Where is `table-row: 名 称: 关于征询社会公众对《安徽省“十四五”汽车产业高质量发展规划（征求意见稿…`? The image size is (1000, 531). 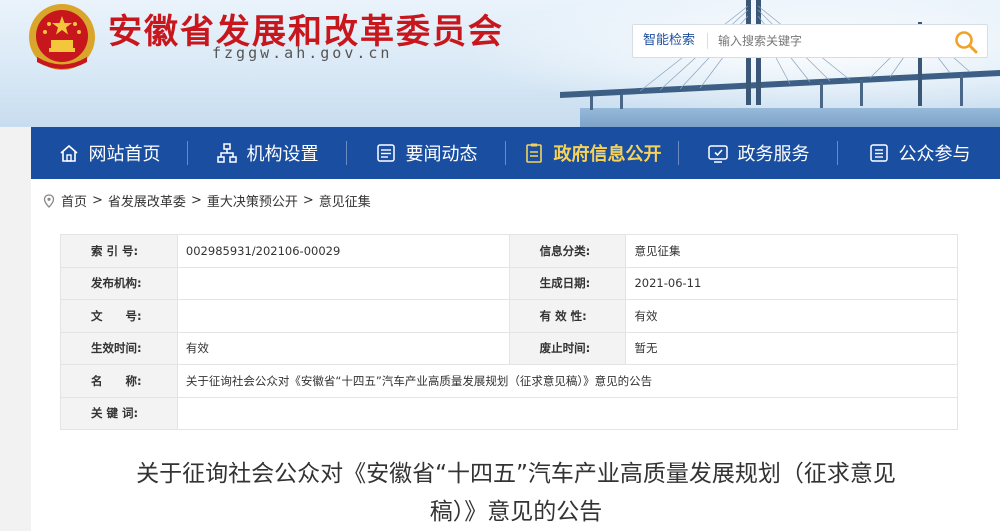 table-row: 名 称: 关于征询社会公众对《安徽省“十四五”汽车产业高质量发展规划（征求意见稿… is located at coordinates (509, 381).